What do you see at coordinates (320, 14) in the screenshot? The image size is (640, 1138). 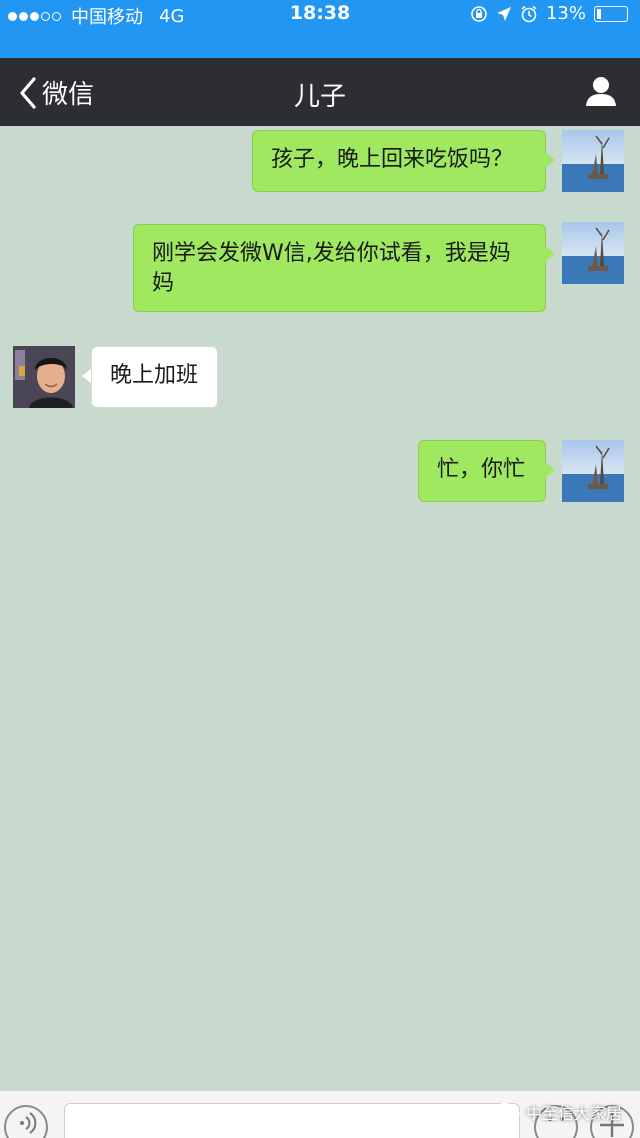 I see `status-bar: 中国移动 4G 18:38 13%` at bounding box center [320, 14].